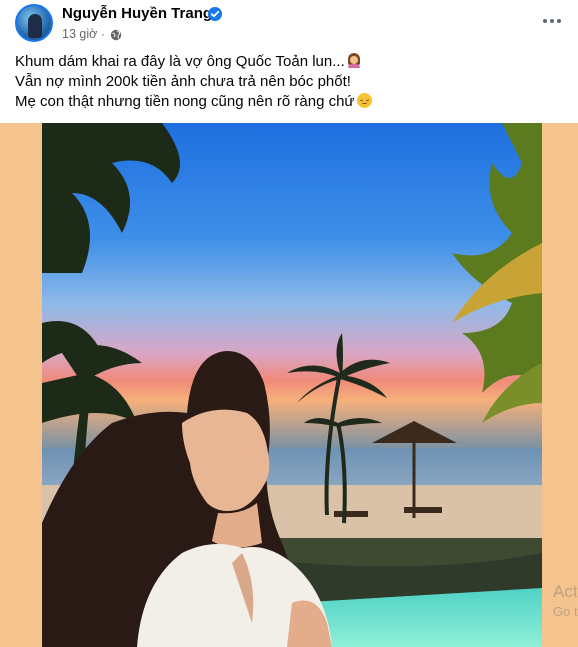 The height and width of the screenshot is (647, 578). Describe the element at coordinates (289, 23) in the screenshot. I see `post-header: Nguyễn Huyền Trang 13 giờ ·` at that location.